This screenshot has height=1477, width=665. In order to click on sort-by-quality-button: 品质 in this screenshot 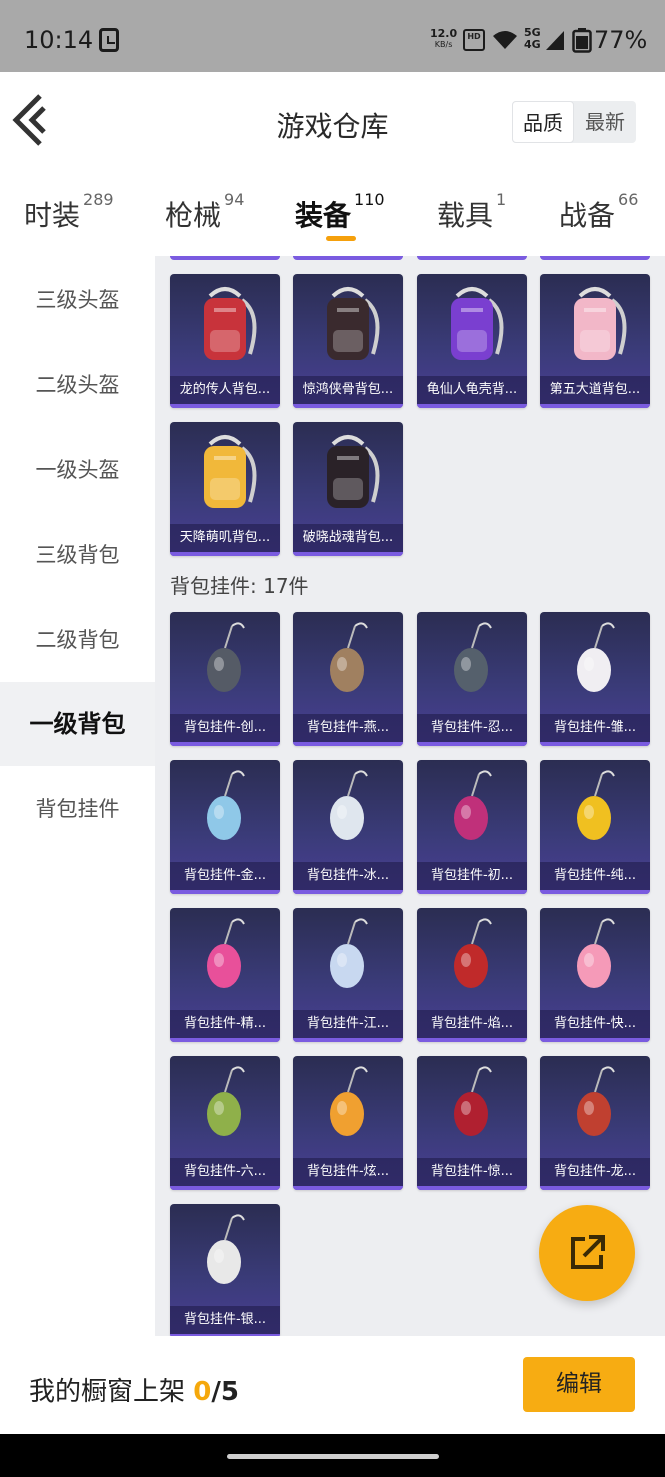, I will do `click(543, 122)`.